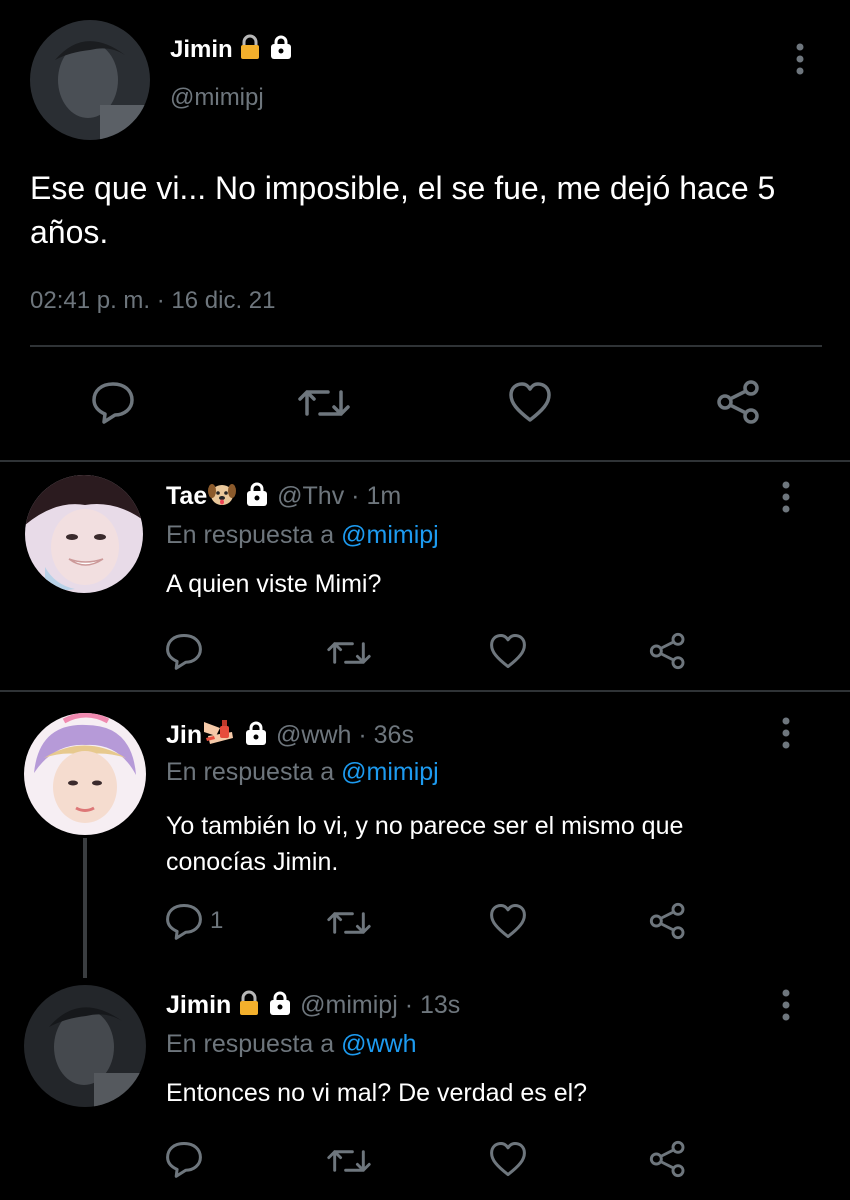  Describe the element at coordinates (184, 735) in the screenshot. I see `display-name: Jin` at that location.